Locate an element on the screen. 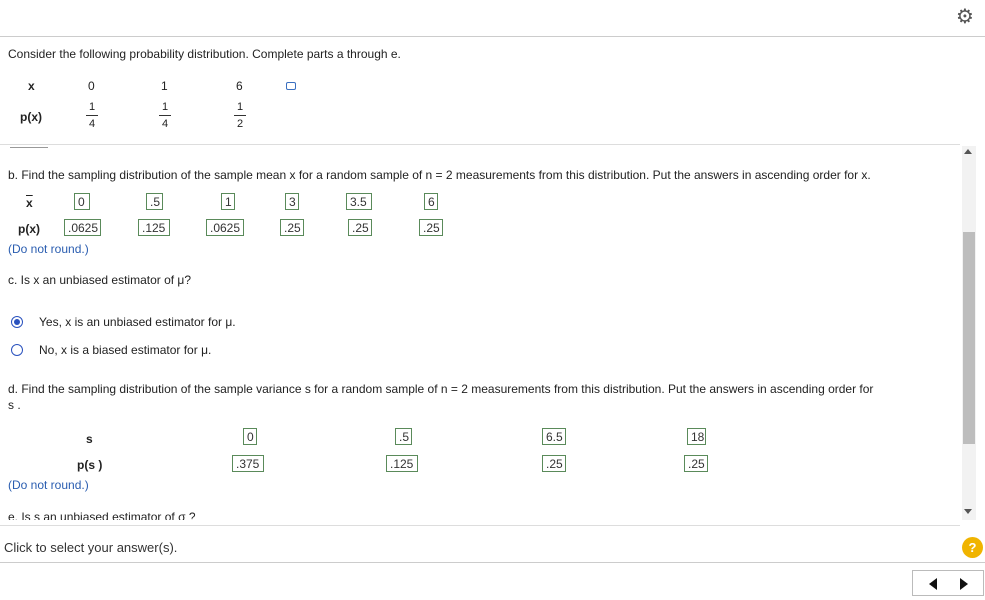 The image size is (985, 600). ps2-input-3: .25 is located at coordinates (696, 463).